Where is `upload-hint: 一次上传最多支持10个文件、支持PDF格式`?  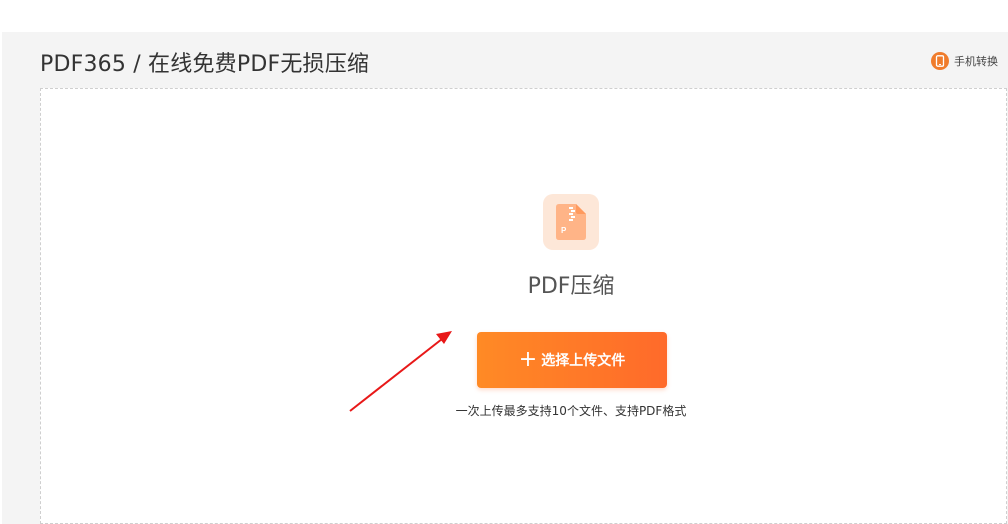 upload-hint: 一次上传最多支持10个文件、支持PDF格式 is located at coordinates (571, 411).